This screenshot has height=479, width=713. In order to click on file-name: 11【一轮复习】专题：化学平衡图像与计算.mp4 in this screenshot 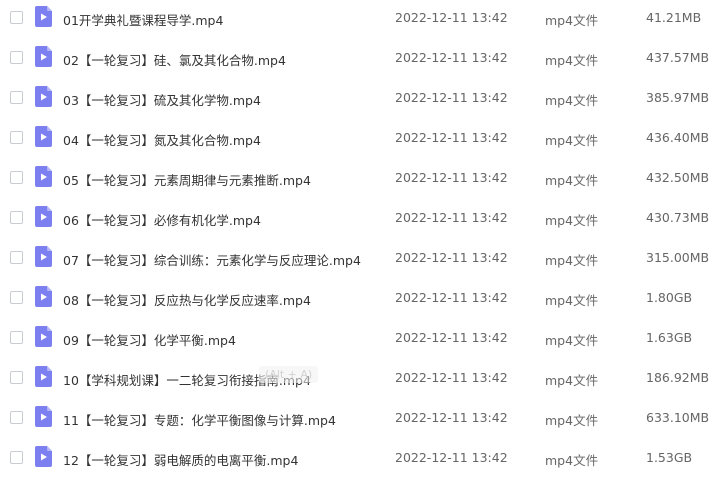, I will do `click(199, 419)`.